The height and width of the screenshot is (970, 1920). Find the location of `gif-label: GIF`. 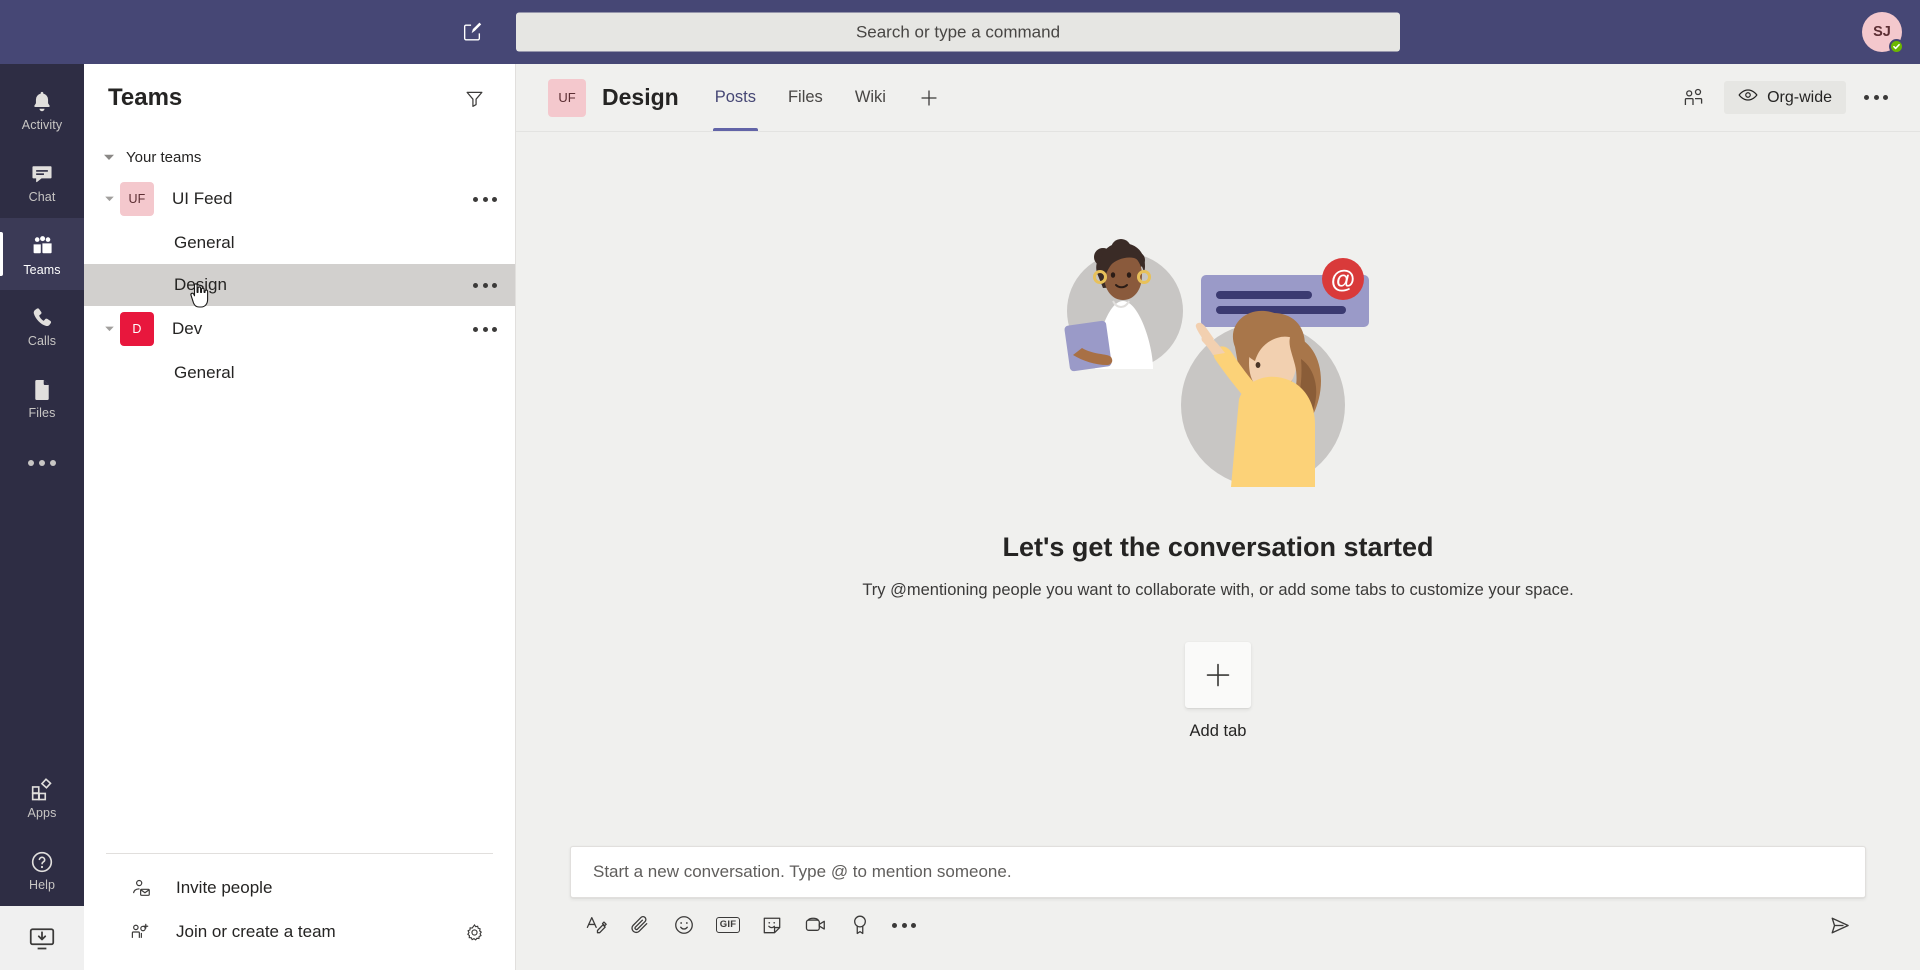

gif-label: GIF is located at coordinates (728, 925).